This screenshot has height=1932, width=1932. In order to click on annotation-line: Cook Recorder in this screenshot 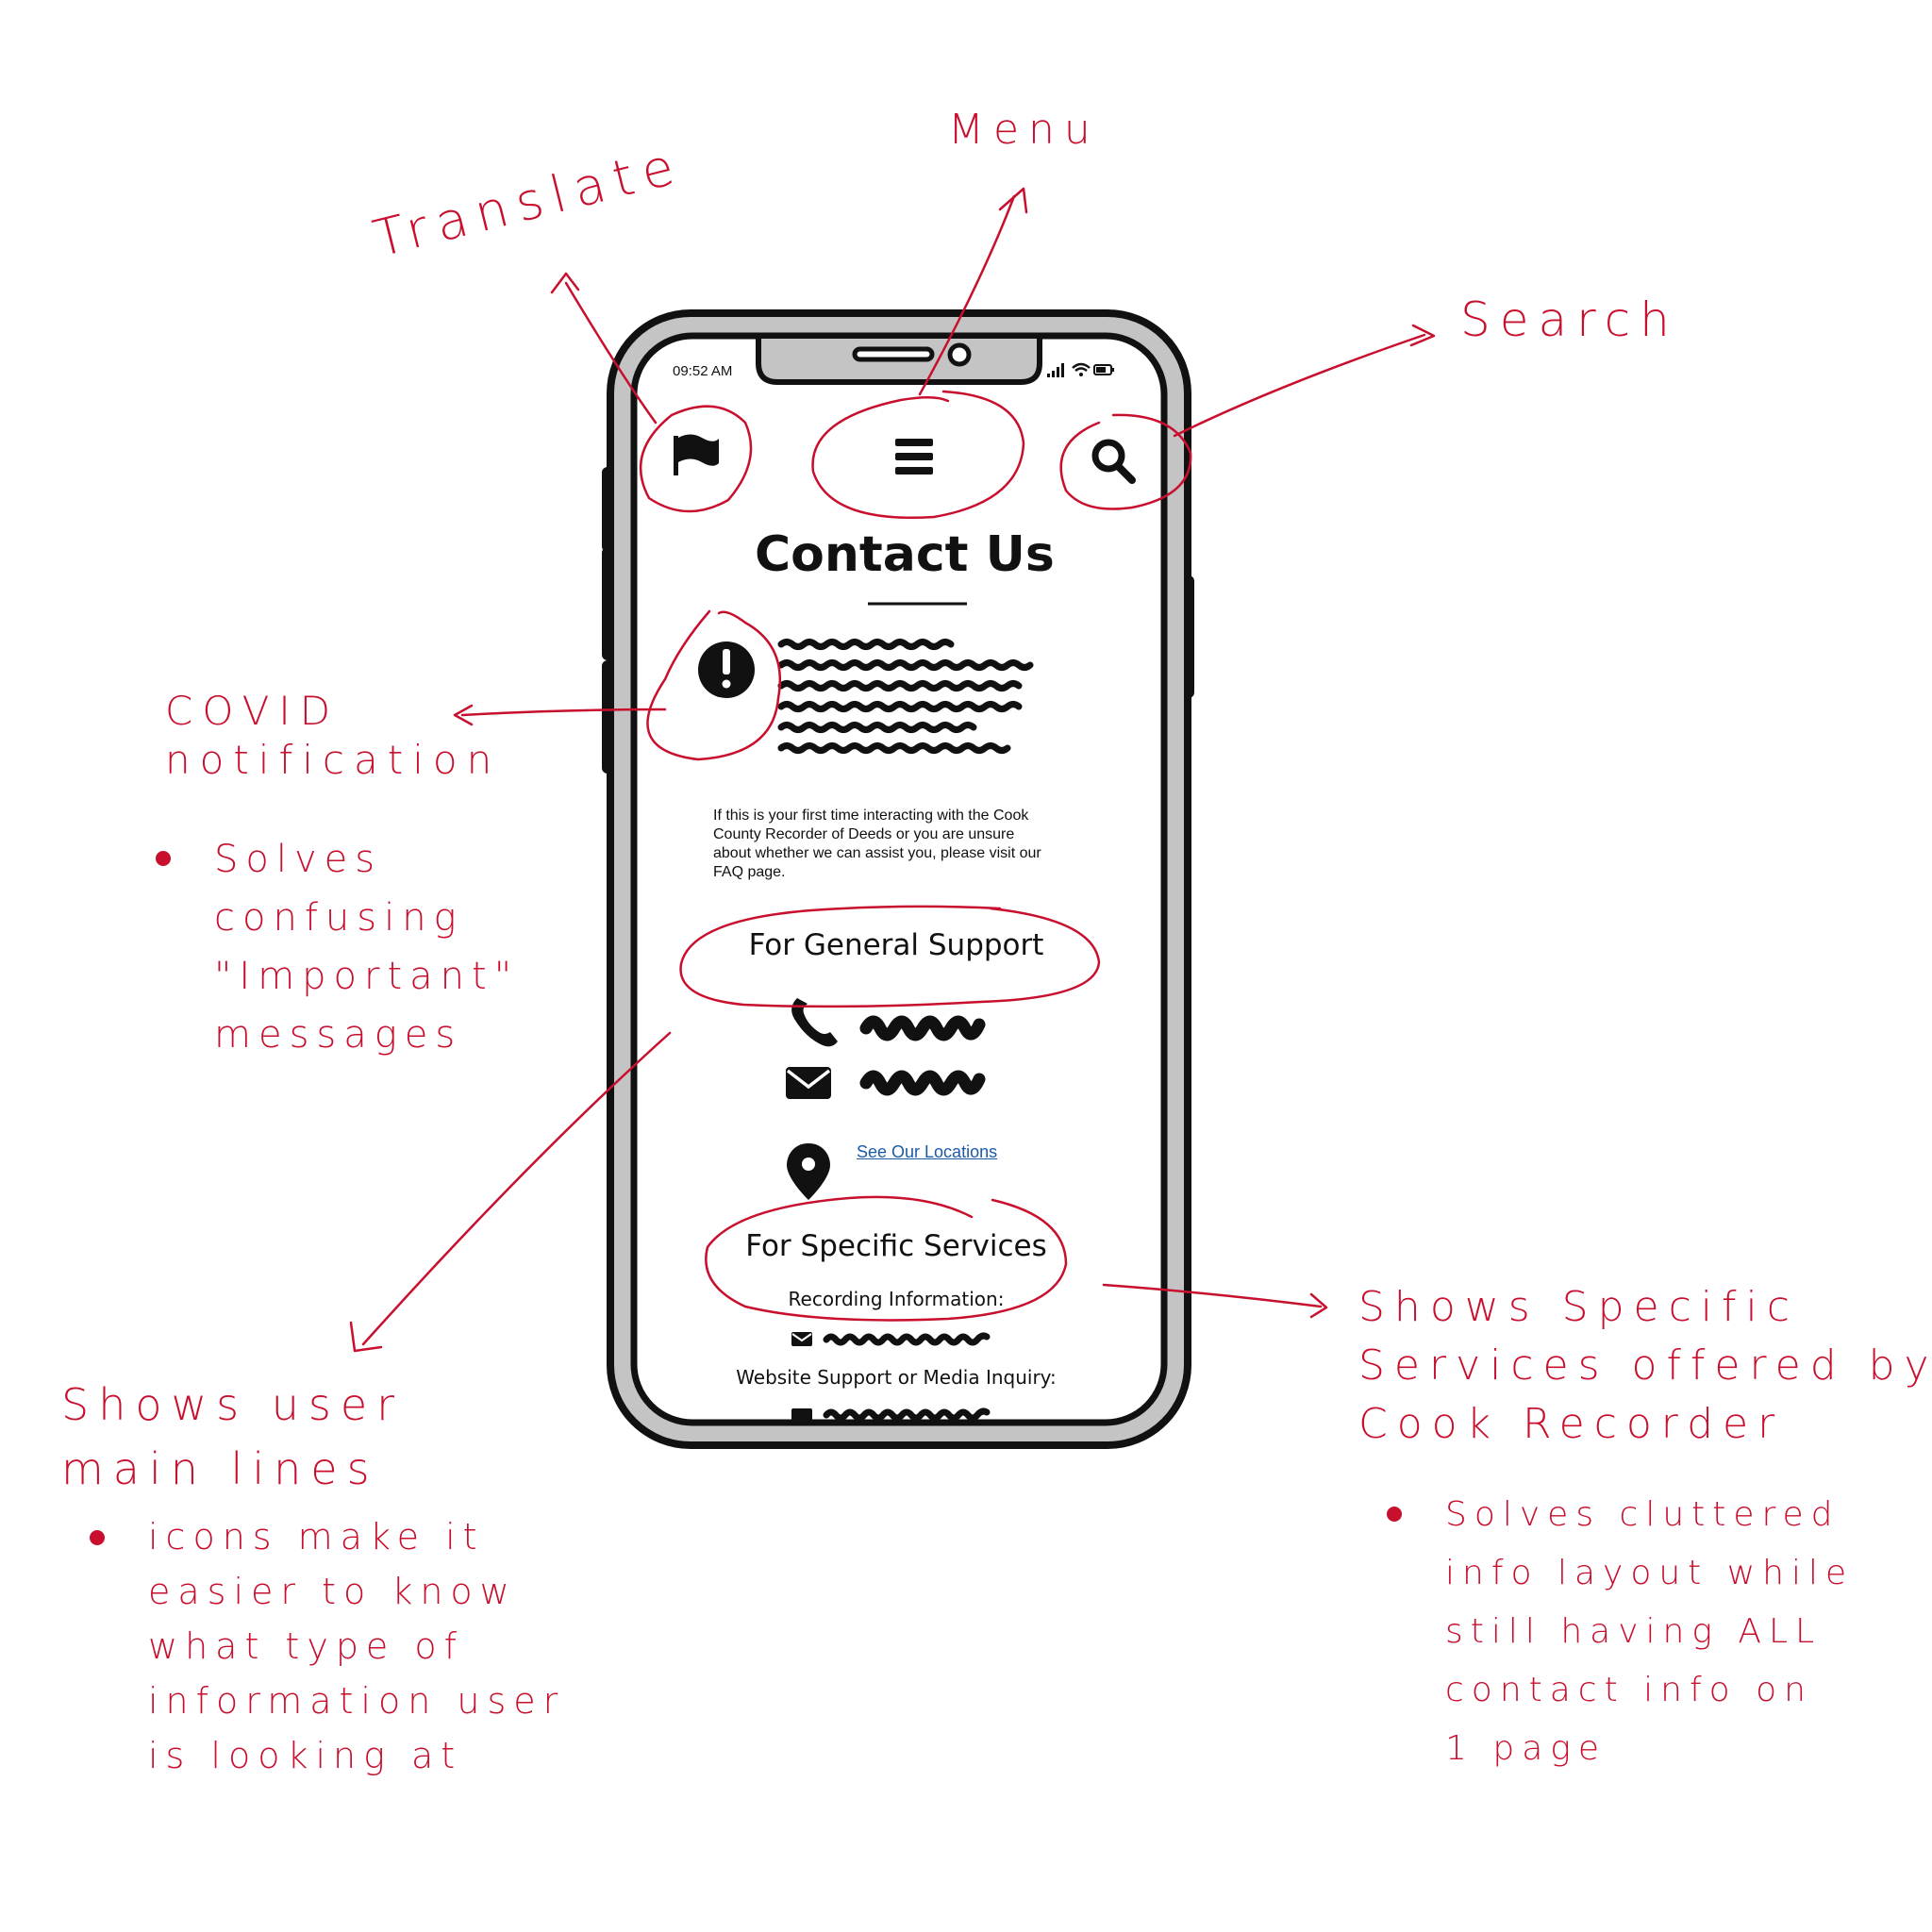, I will do `click(1572, 1424)`.